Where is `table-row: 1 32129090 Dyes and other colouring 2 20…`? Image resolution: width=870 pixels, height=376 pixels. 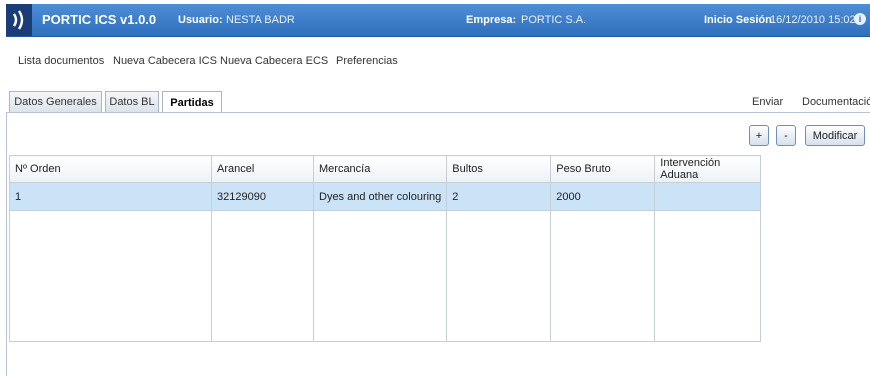
table-row: 1 32129090 Dyes and other colouring 2 20… is located at coordinates (385, 196).